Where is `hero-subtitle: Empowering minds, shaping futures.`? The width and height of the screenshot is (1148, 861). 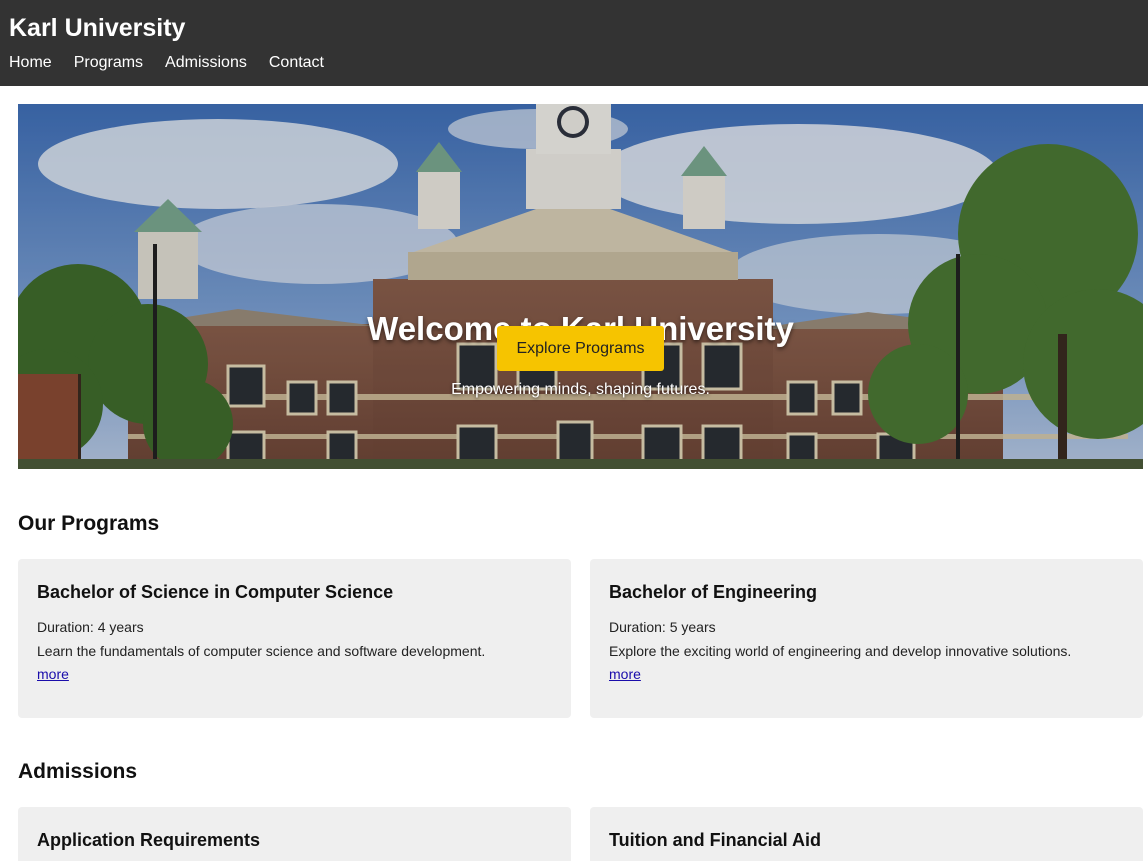
hero-subtitle: Empowering minds, shaping futures. is located at coordinates (580, 389).